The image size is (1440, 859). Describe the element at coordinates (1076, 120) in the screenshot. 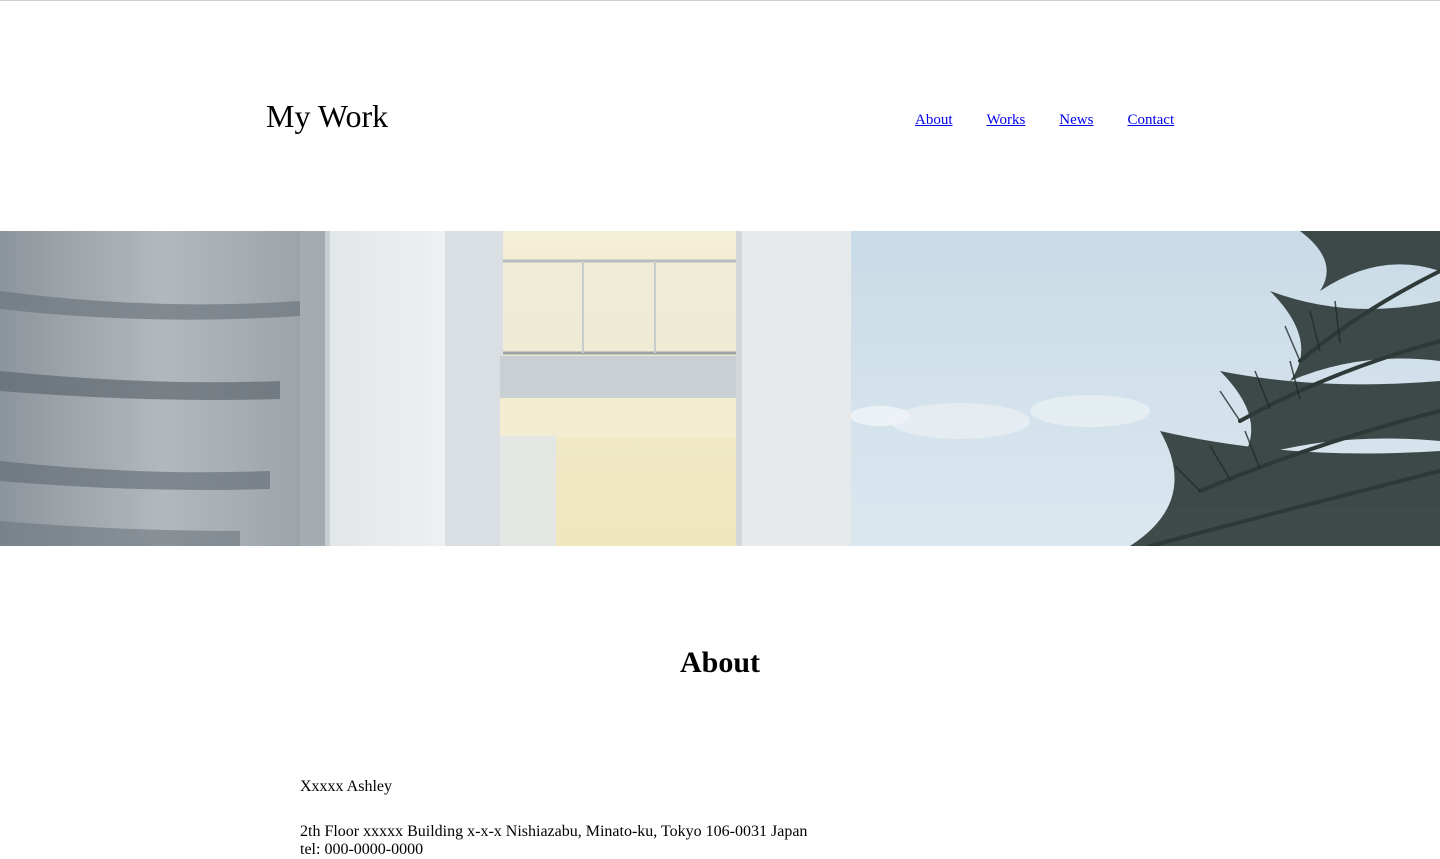

I see `nav-link-news: News` at that location.